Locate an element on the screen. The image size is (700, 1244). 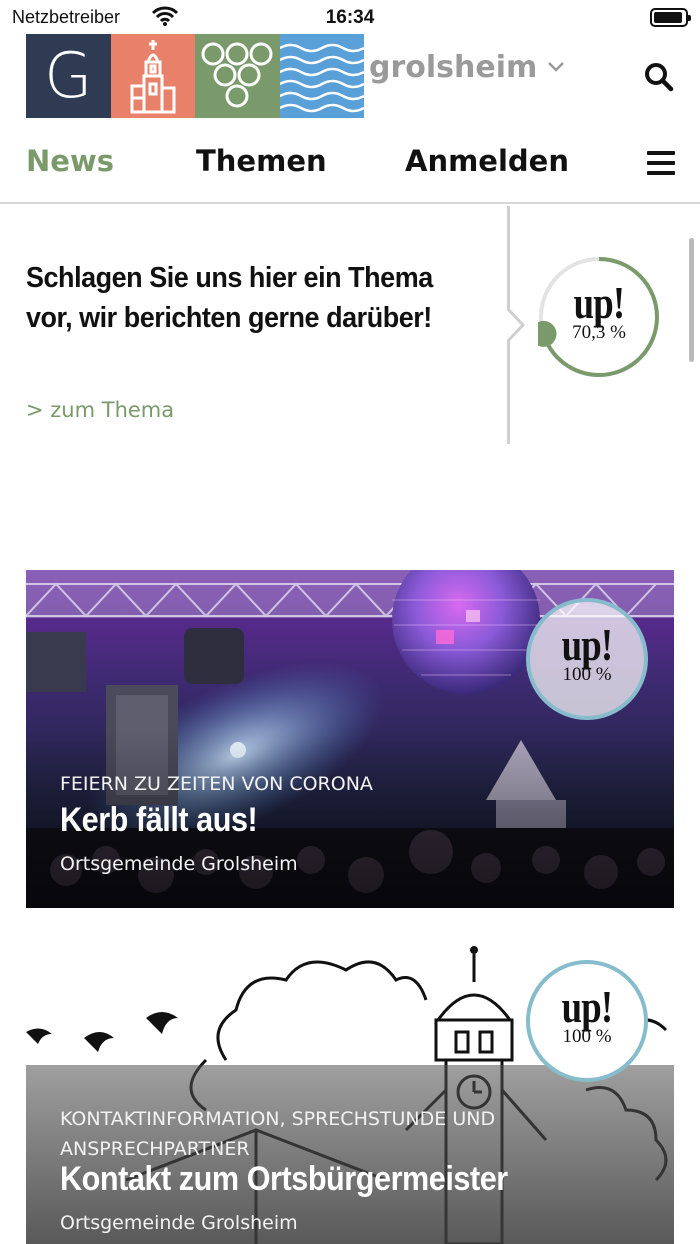
town-logo: G is located at coordinates (195, 76).